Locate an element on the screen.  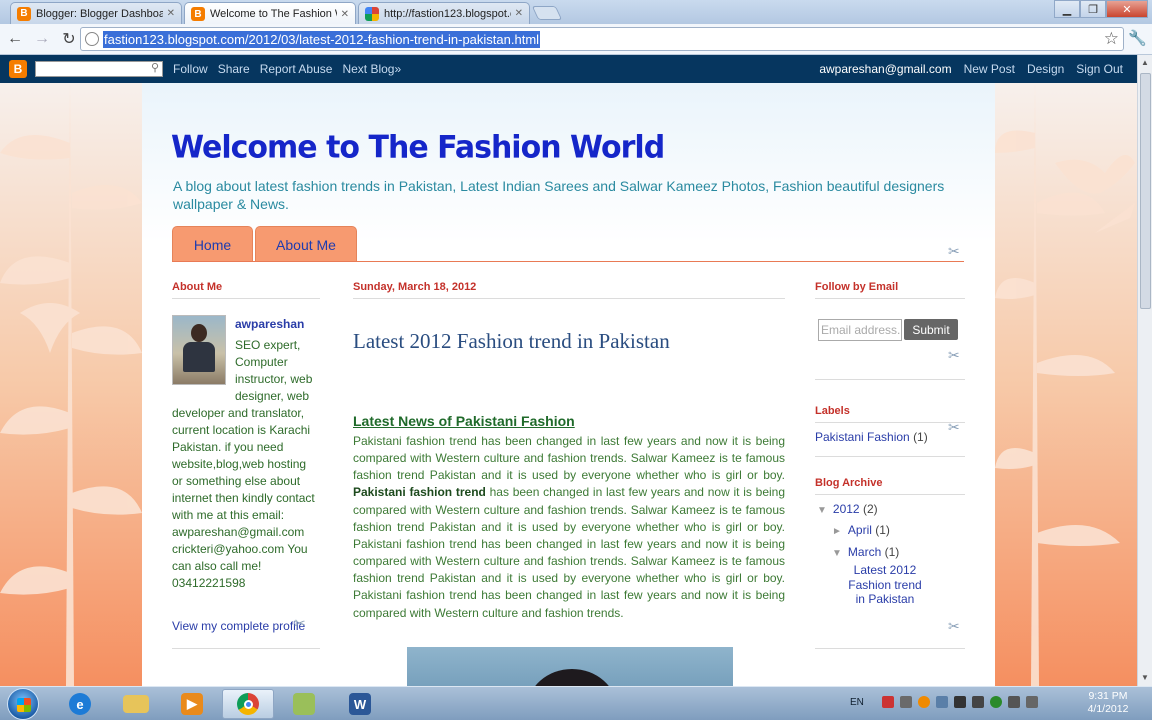
bookmark-star-icon: ☆ is located at coordinates (1111, 39).